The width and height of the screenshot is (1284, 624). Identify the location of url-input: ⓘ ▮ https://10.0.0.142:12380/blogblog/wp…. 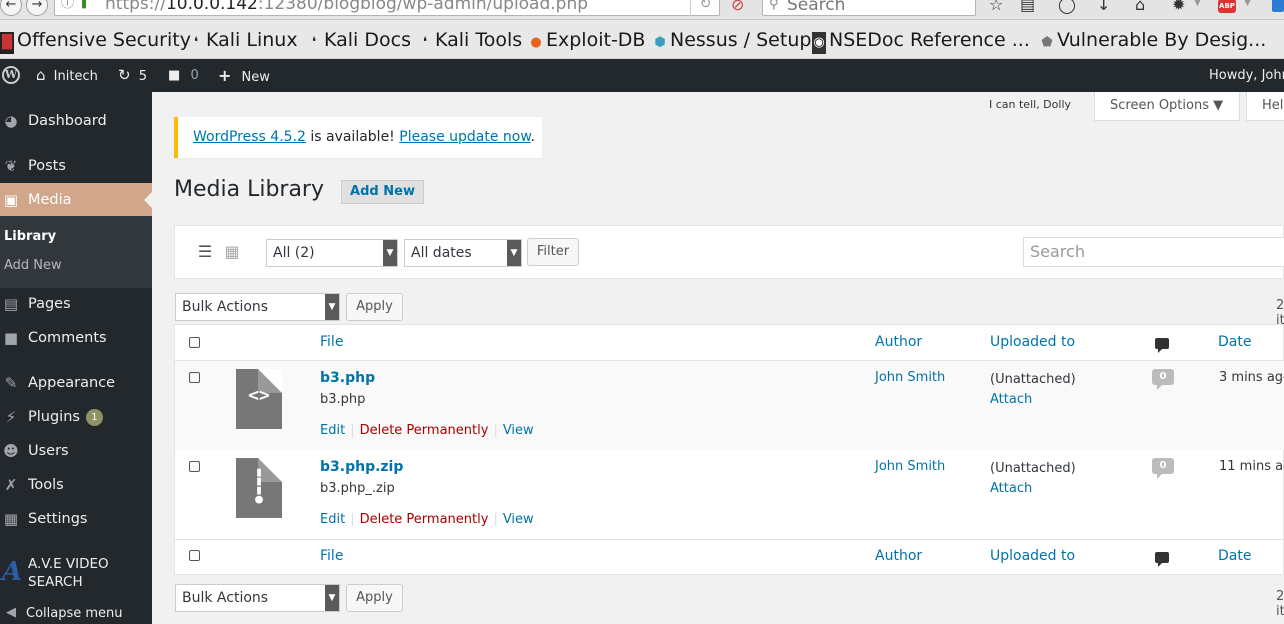
(387, 8).